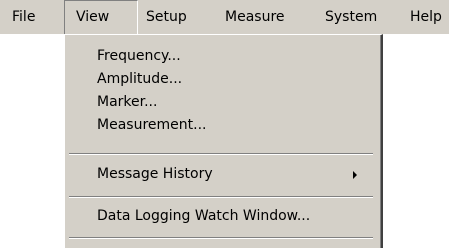 This screenshot has width=449, height=248. I want to click on menu-item-message-history: Message History, so click(222, 174).